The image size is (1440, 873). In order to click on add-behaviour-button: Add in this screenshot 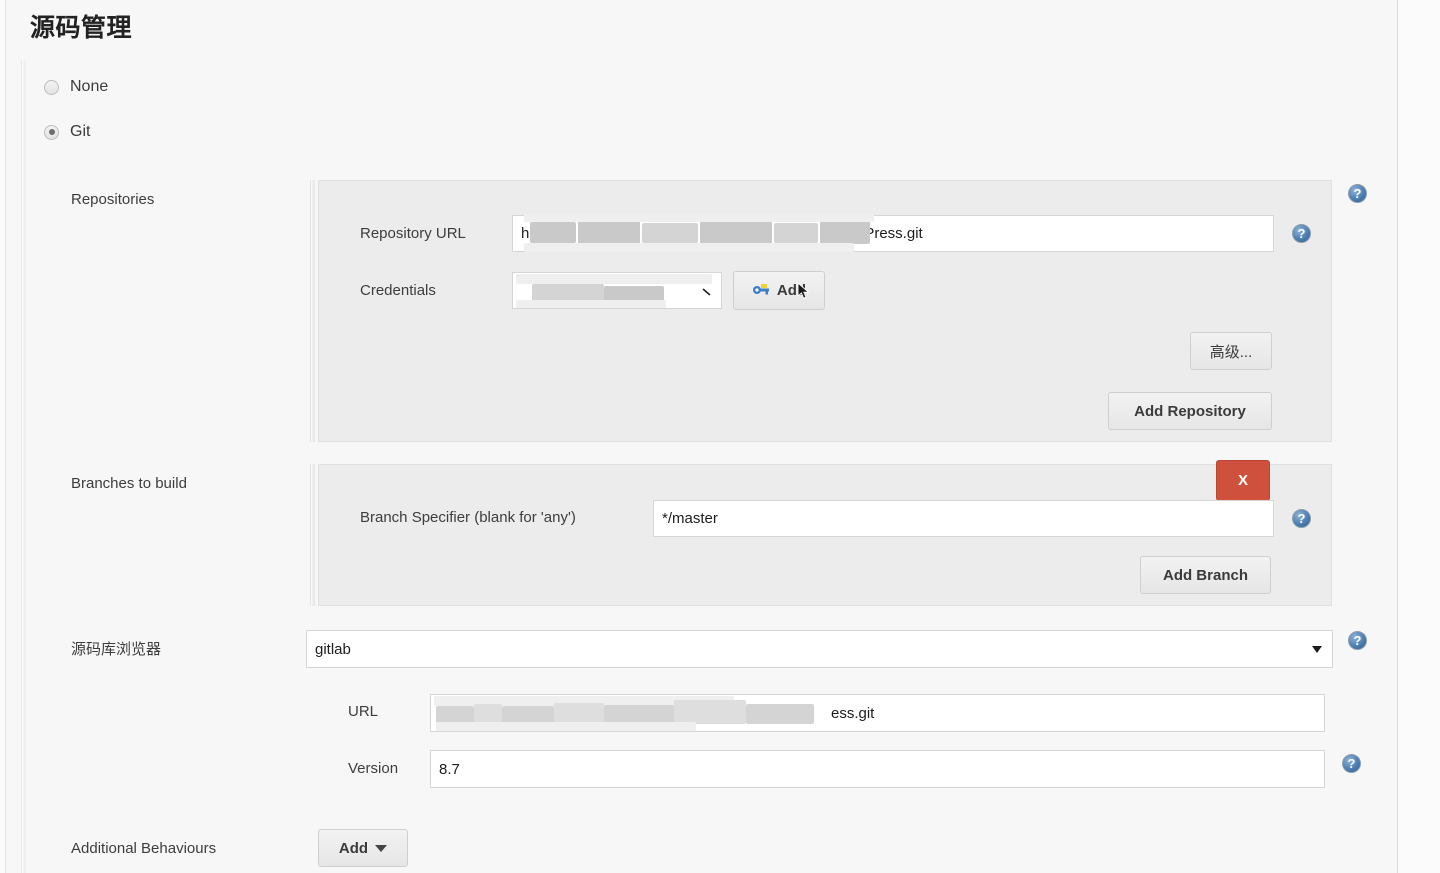, I will do `click(363, 848)`.